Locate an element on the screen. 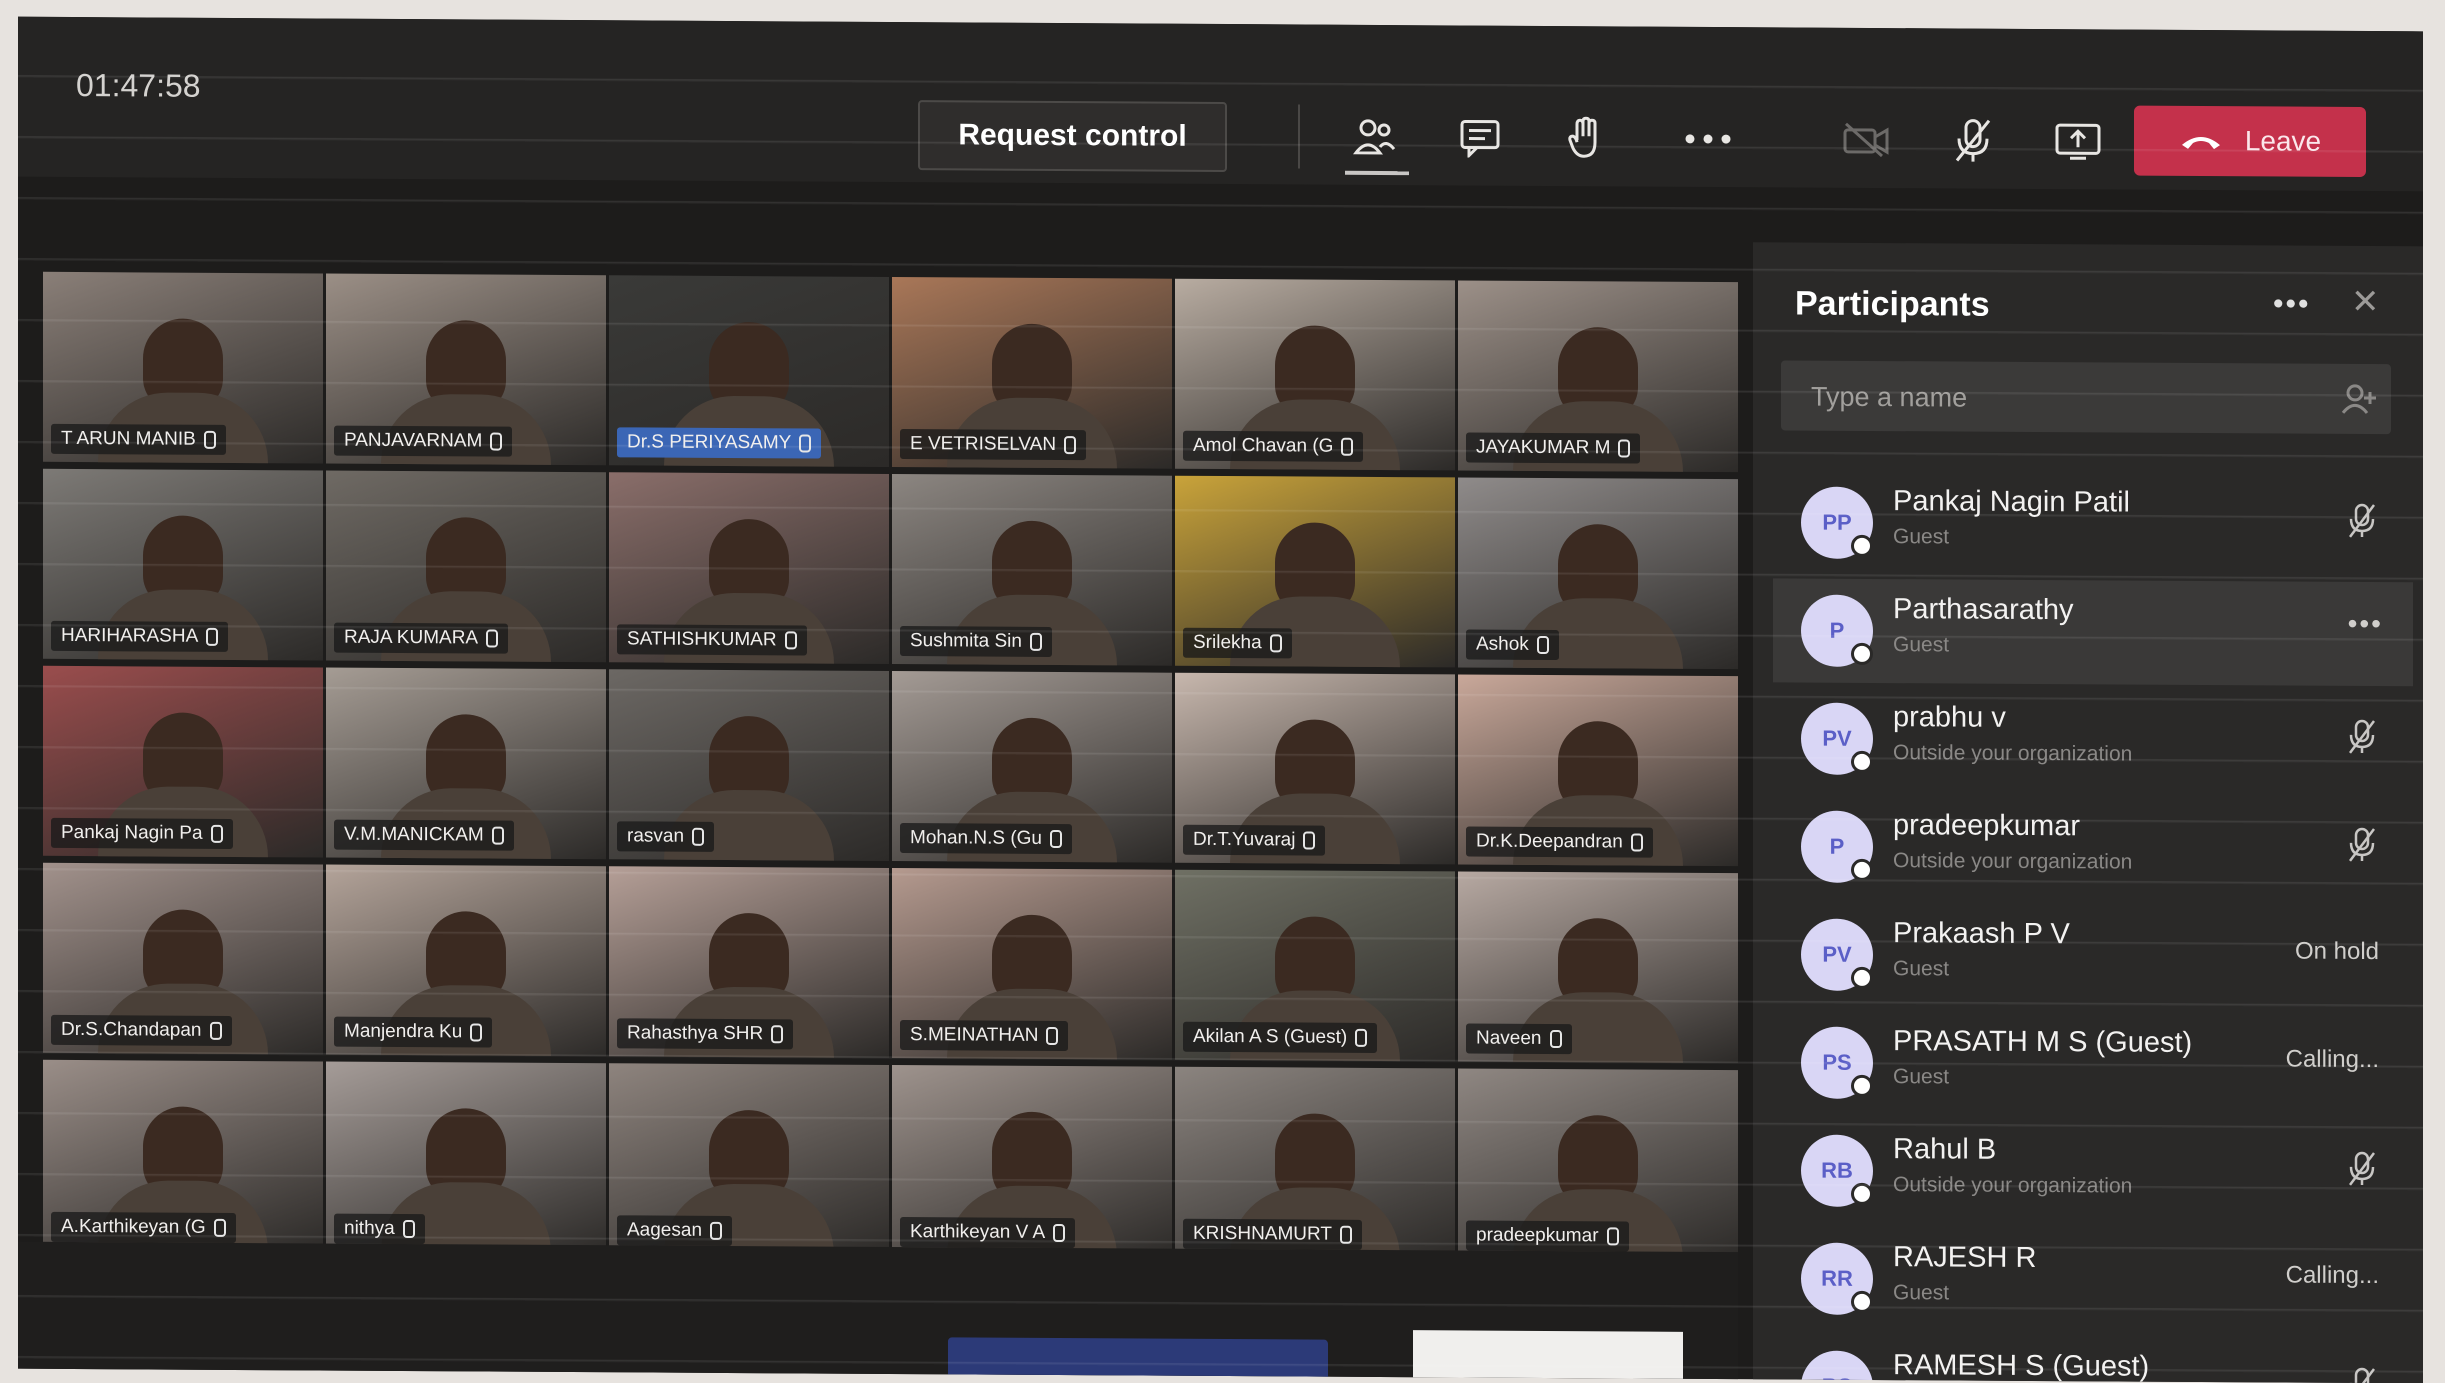 The image size is (2445, 1383). participant-row: RBRahul BOutside your organization is located at coordinates (2093, 1172).